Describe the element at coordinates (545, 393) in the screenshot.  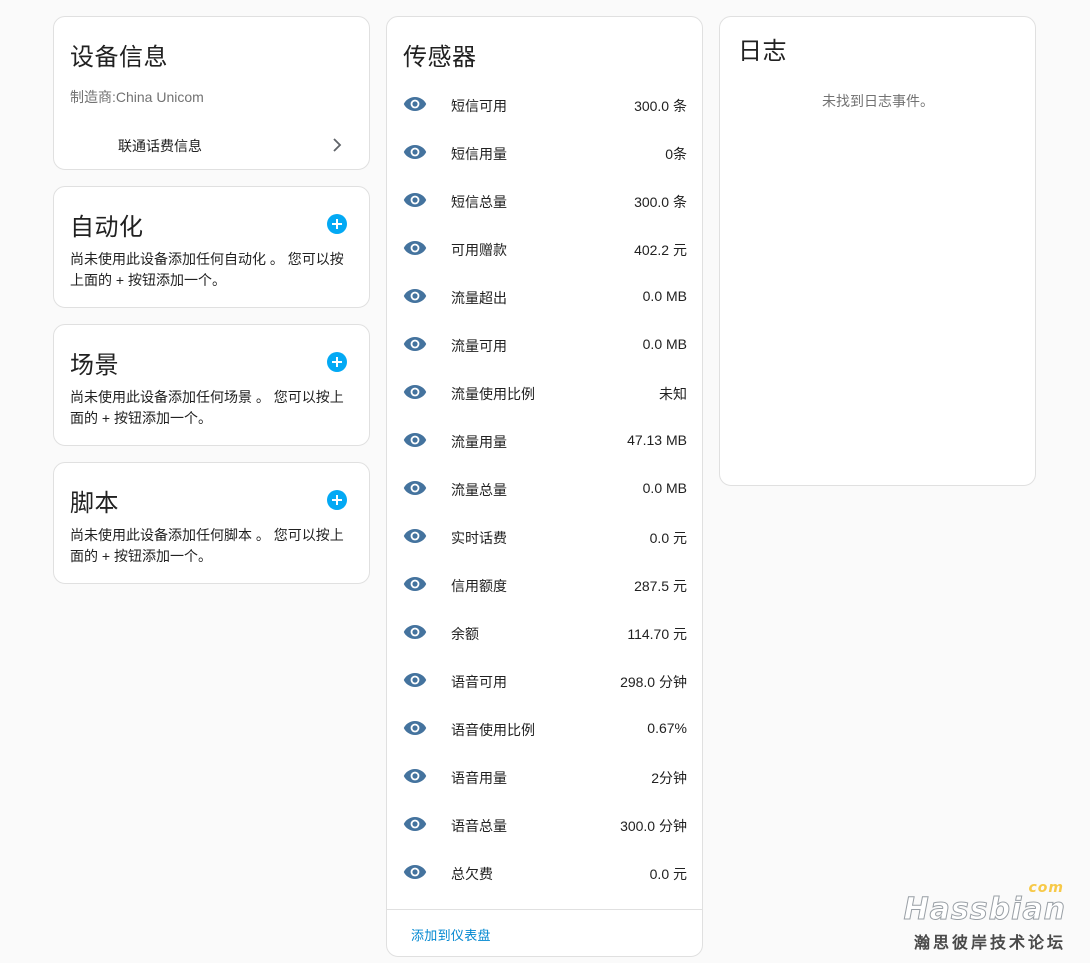
I see `sensor-row: 流量使用比例 未知` at that location.